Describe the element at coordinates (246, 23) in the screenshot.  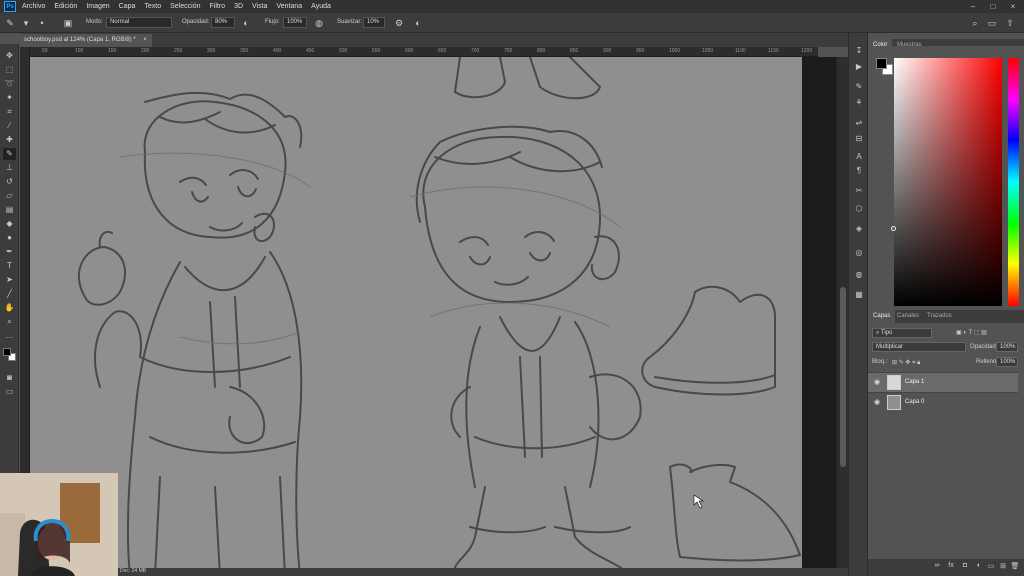
I see `pressure-opacity-icon: ◐` at that location.